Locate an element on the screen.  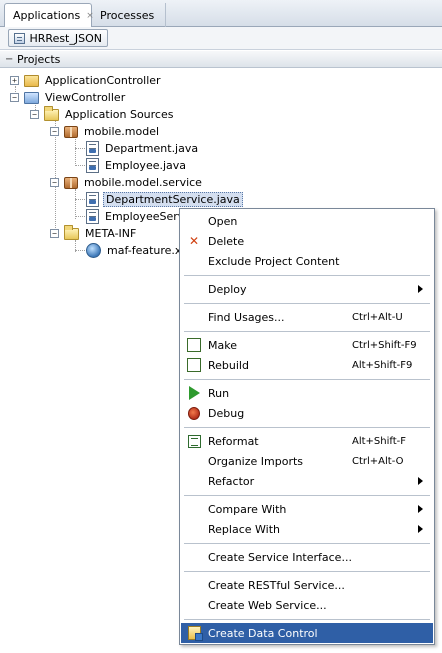
menu-item-shortcut: Alt+Shift-F is located at coordinates (379, 441).